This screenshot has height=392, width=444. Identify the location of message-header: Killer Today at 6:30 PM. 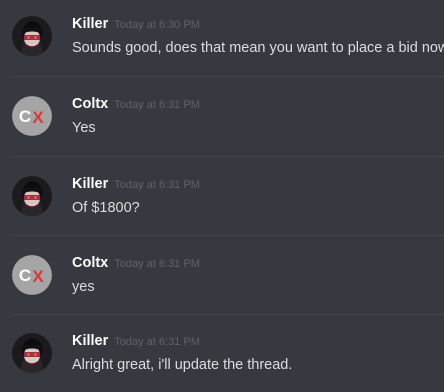
(136, 24).